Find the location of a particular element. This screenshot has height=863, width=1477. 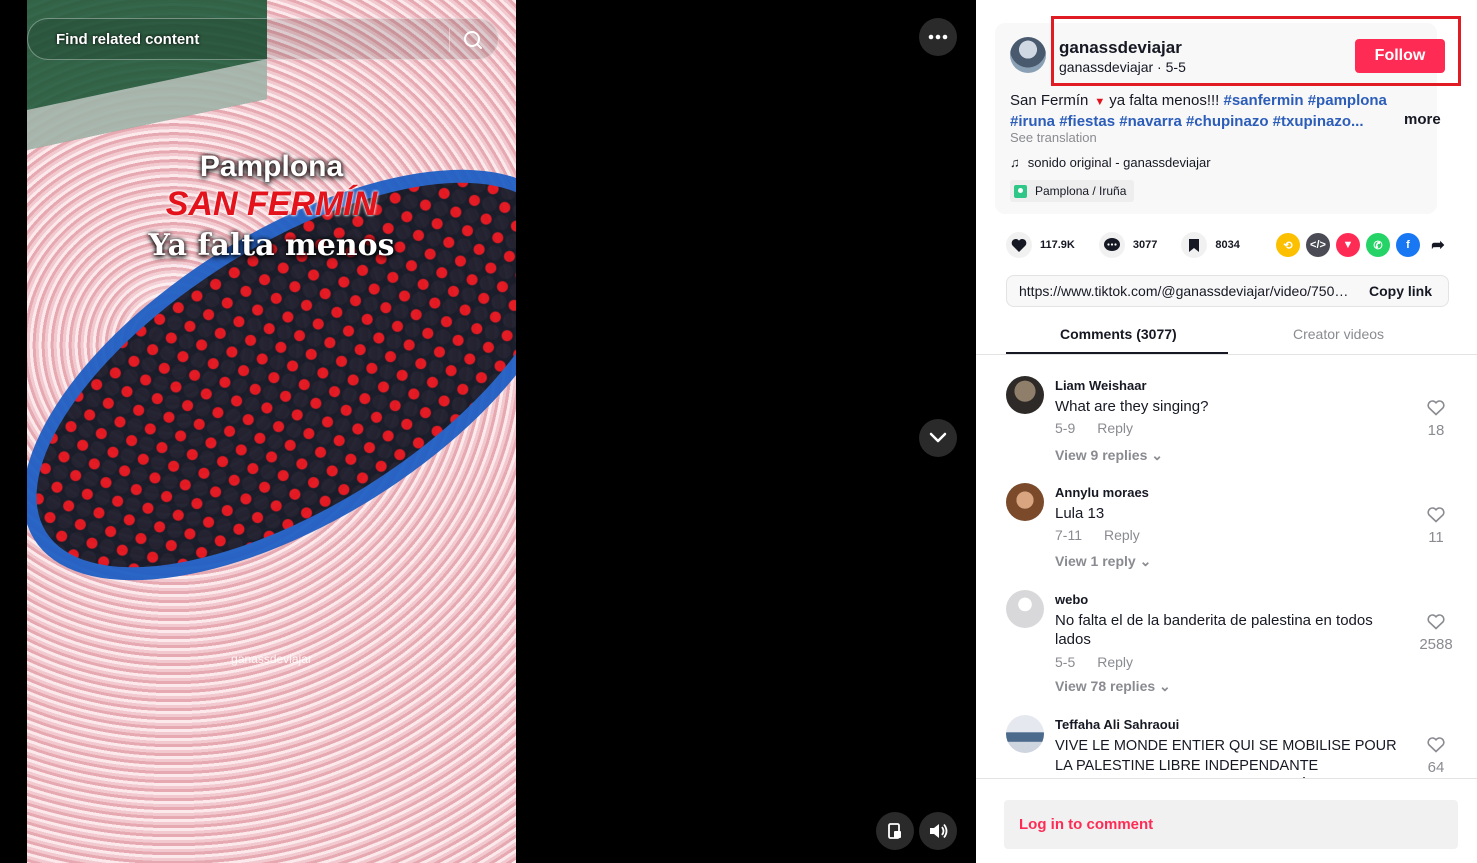

comment-date: 7-11 is located at coordinates (1068, 535).